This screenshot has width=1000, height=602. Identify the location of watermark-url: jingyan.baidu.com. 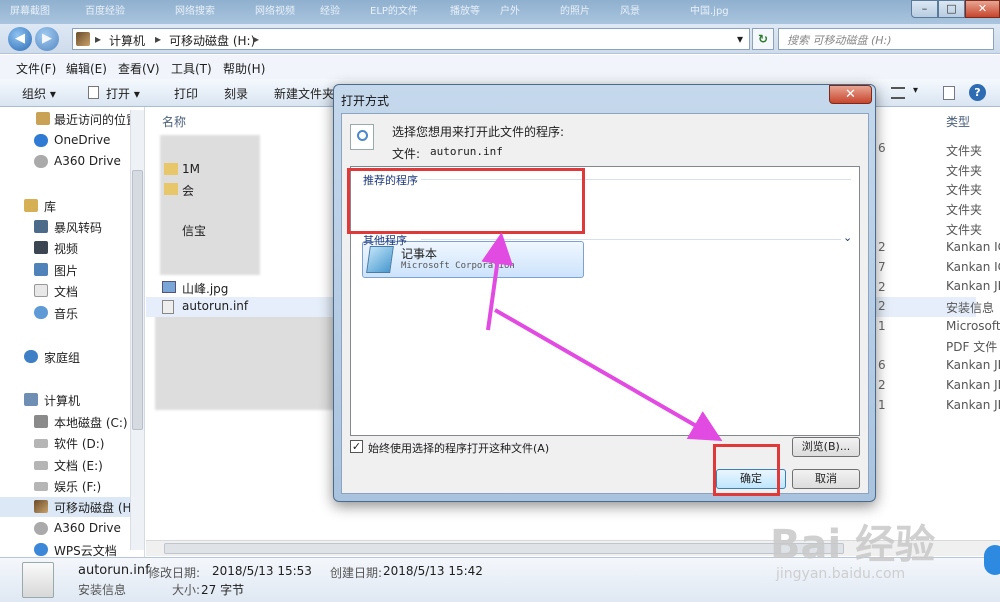
(841, 574).